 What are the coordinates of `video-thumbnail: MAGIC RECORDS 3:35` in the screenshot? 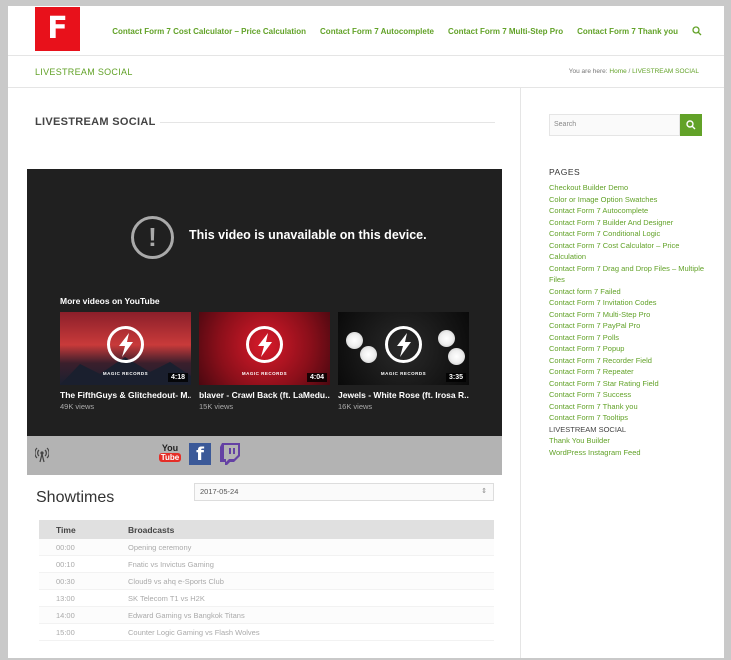 It's located at (403, 348).